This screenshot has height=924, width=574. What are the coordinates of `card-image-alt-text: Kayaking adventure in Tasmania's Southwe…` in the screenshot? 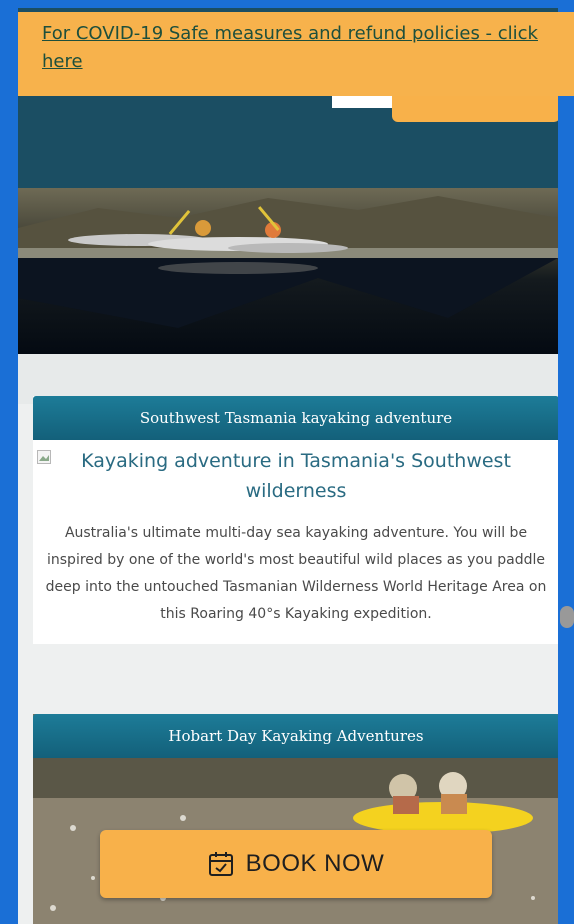 It's located at (296, 476).